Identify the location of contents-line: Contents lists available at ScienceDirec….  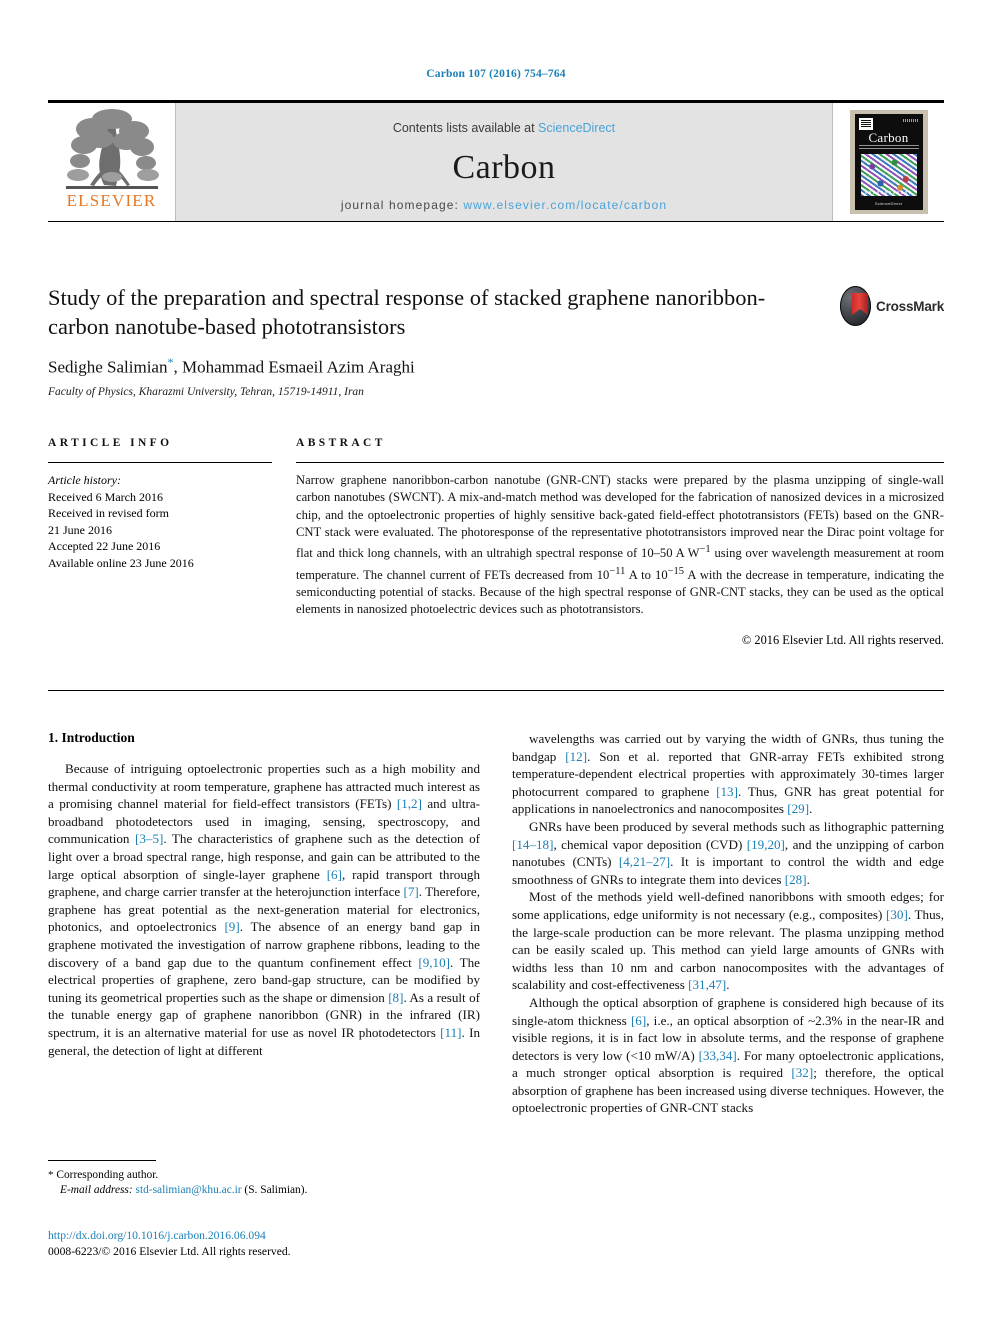
(504, 119).